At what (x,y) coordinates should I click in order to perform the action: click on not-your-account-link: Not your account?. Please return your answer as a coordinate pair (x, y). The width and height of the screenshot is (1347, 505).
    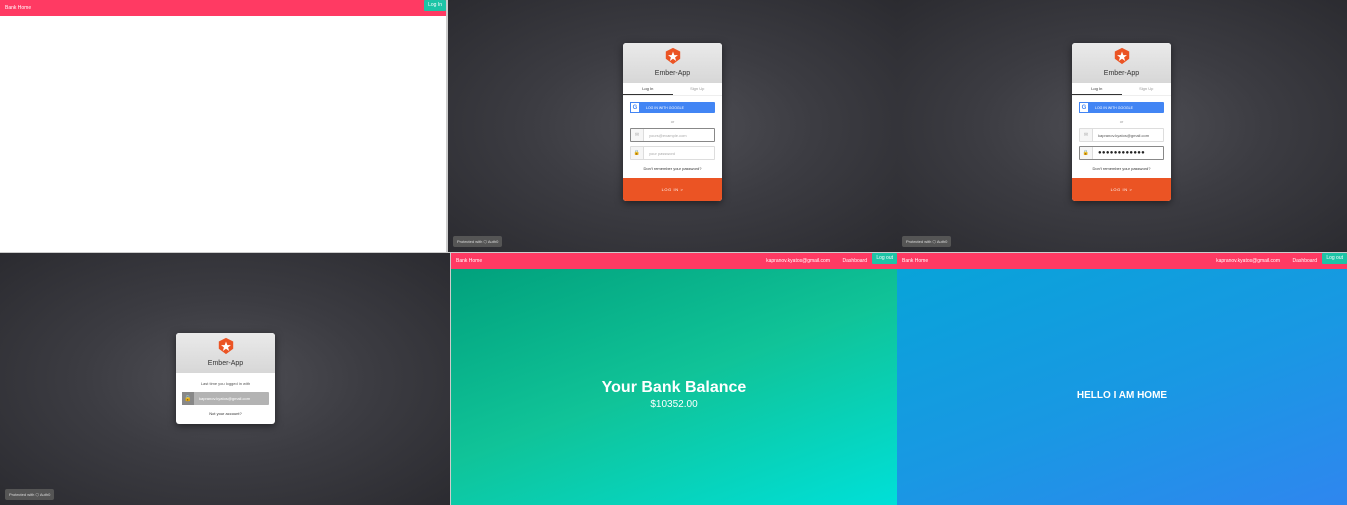
    Looking at the image, I should click on (225, 413).